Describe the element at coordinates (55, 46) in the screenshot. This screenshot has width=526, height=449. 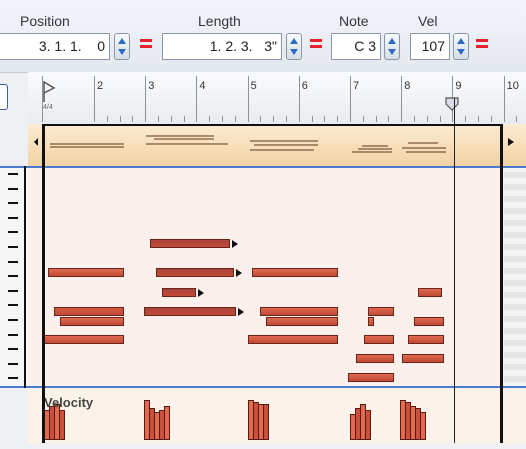
I see `position-field: 3. 1. 1. 0` at that location.